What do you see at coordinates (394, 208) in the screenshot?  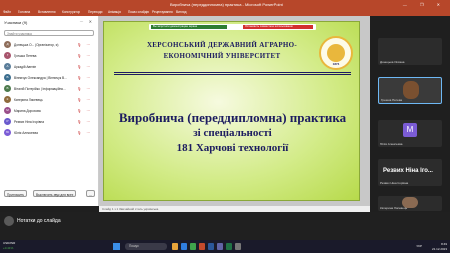 I see `tile-name: Катерина Лясевець` at bounding box center [394, 208].